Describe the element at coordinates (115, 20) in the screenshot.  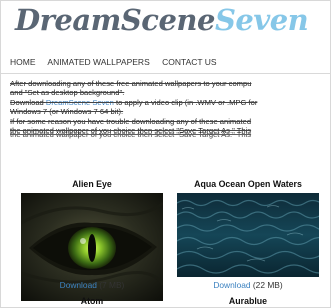
I see `logo-text-dreamscene: DreamScene` at that location.